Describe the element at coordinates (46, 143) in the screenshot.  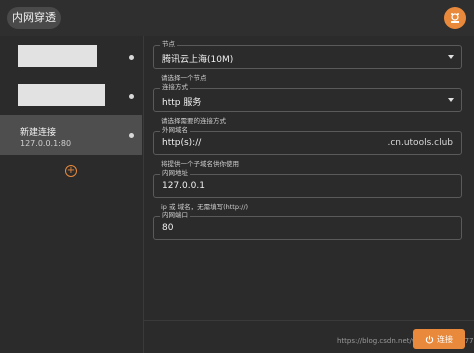
I see `connection-address: 127.0.0.1:80` at that location.